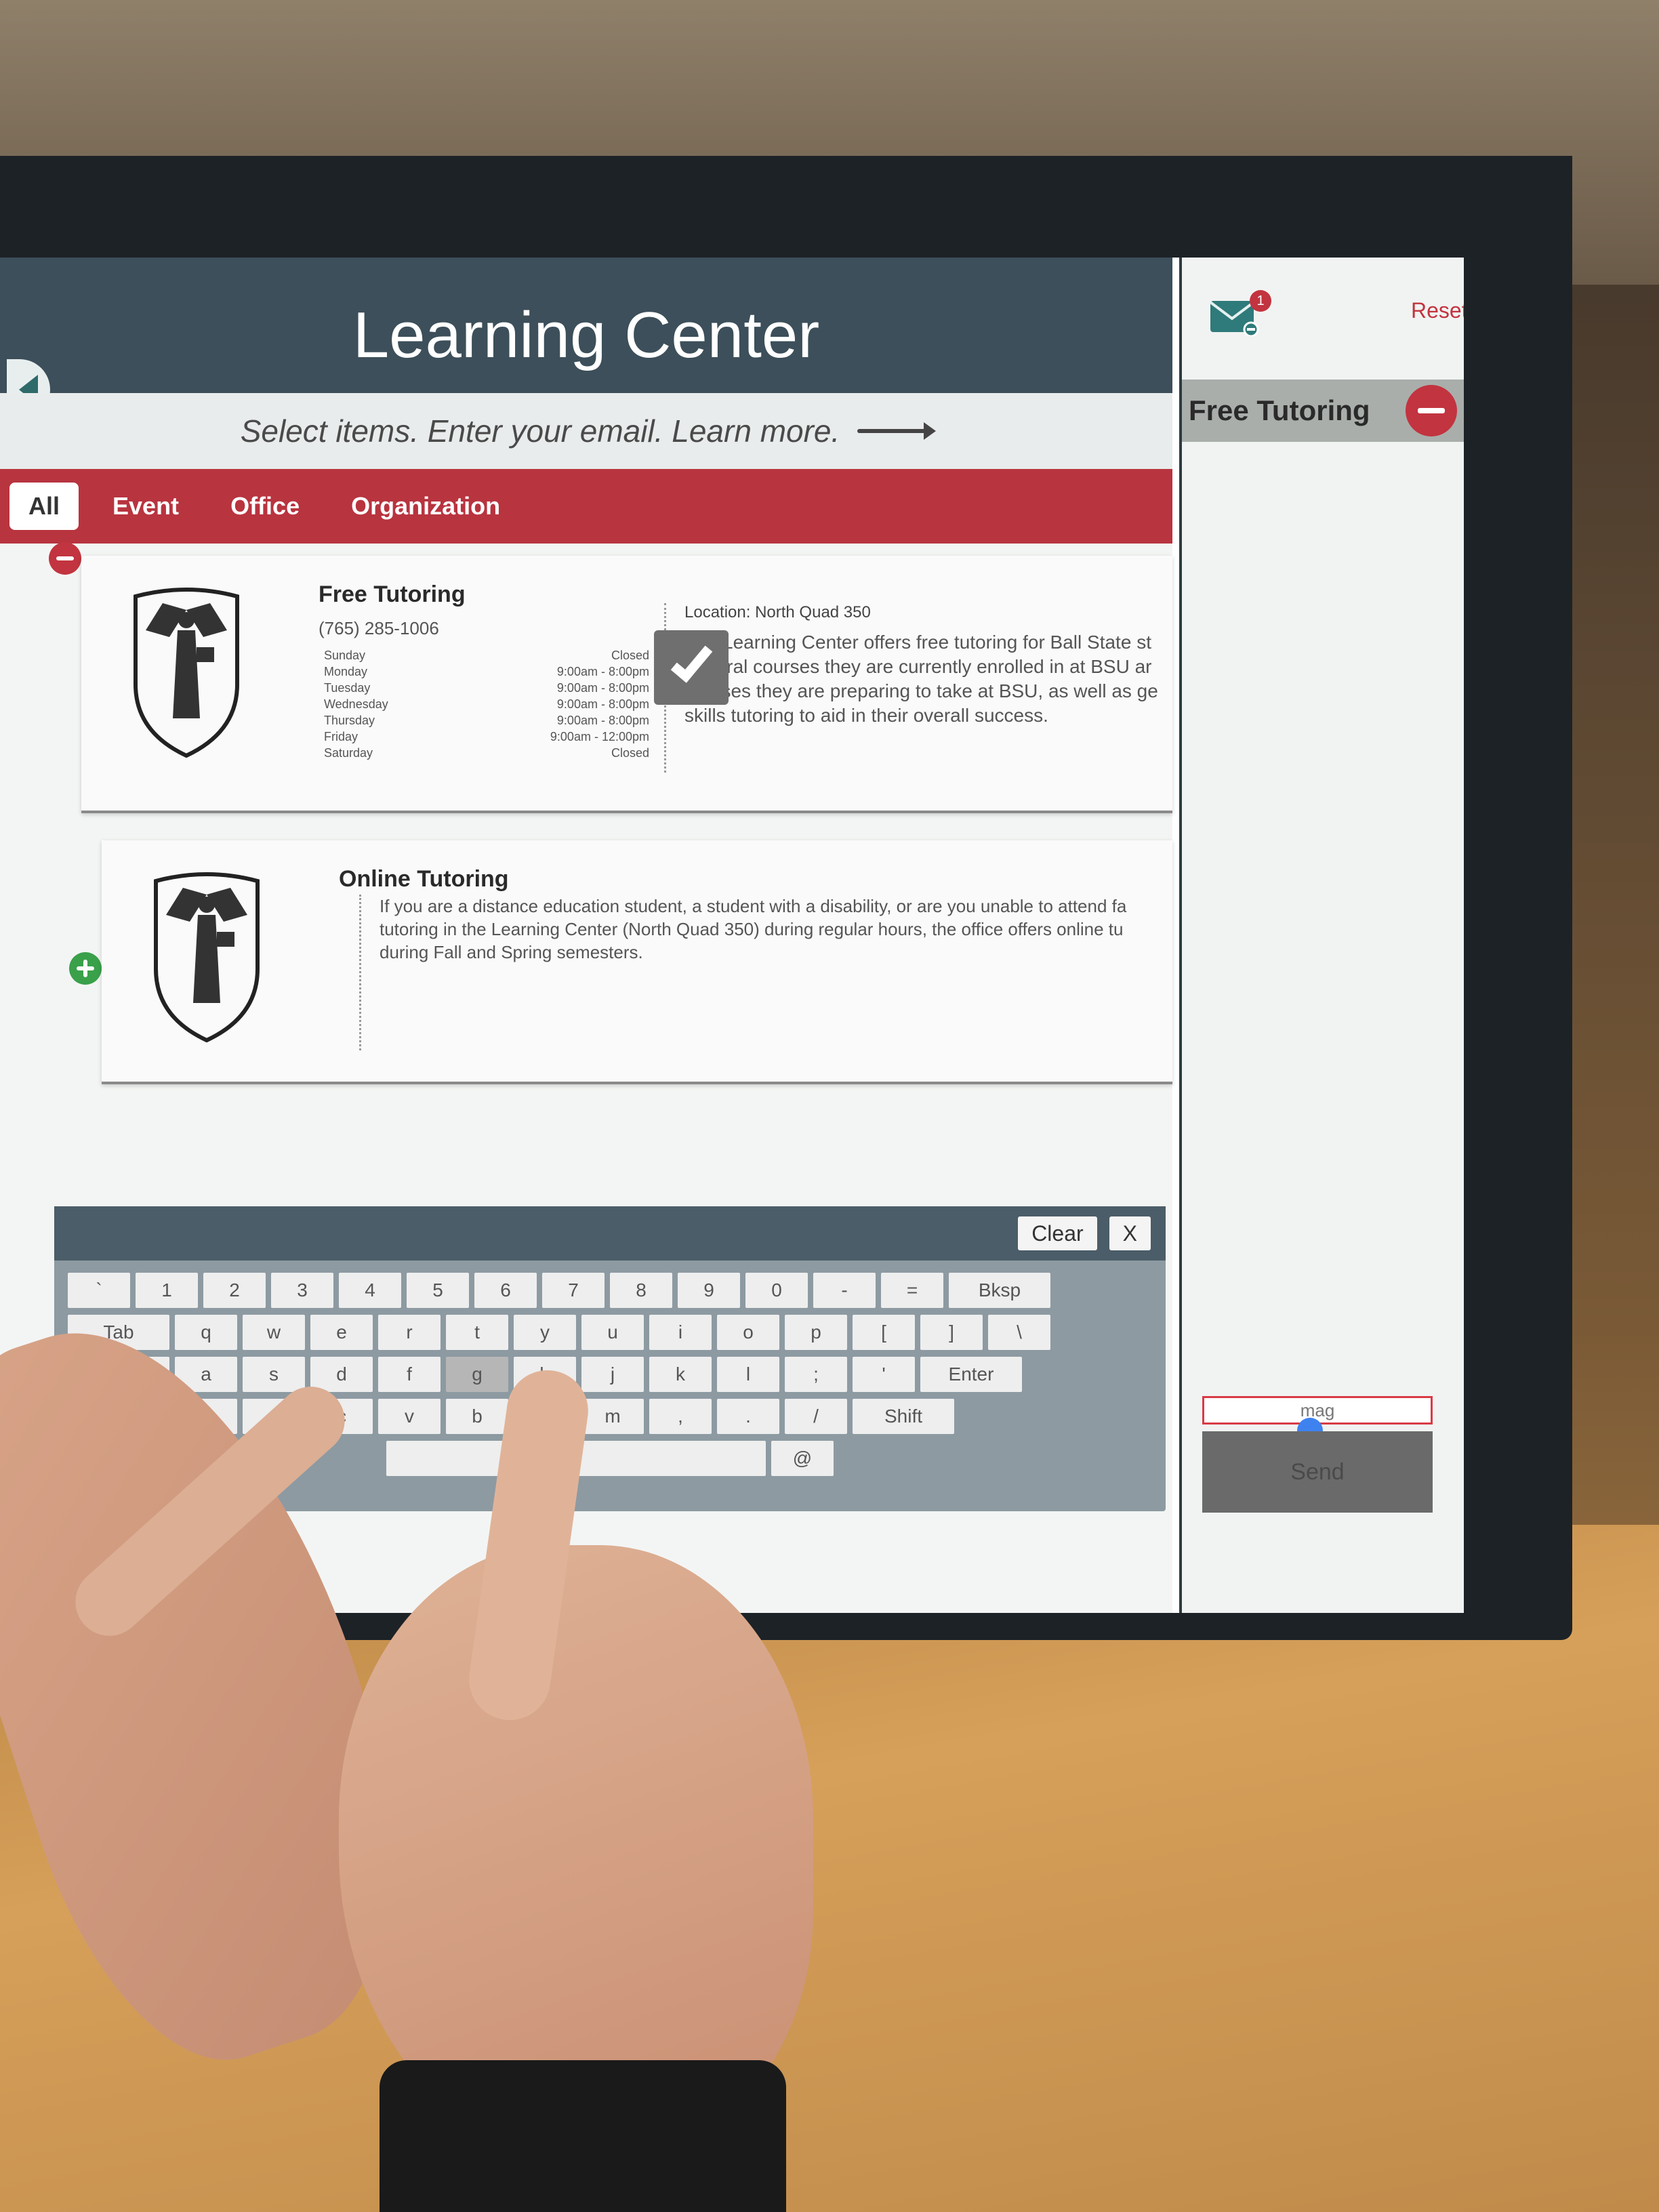  I want to click on key: v, so click(409, 1417).